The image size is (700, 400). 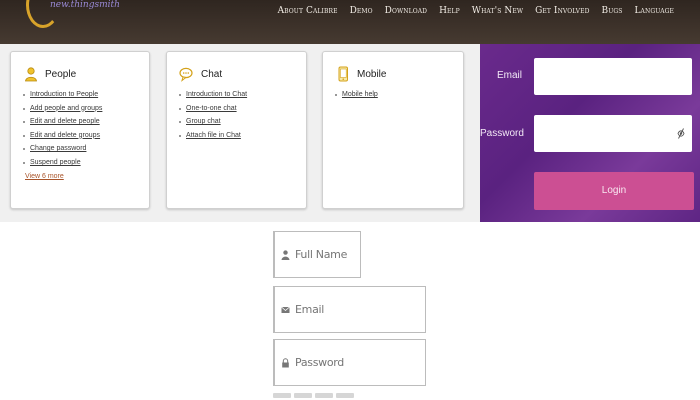 I want to click on nav-language: Language, so click(x=654, y=11).